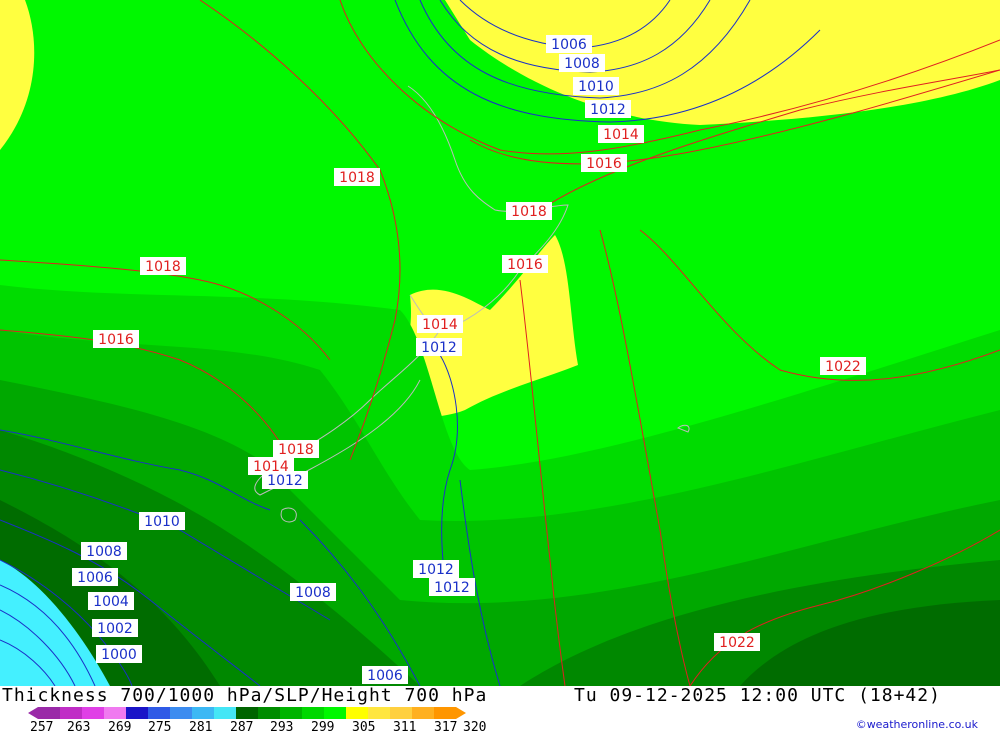 Image resolution: width=1000 pixels, height=735 pixels. Describe the element at coordinates (33, 713) in the screenshot. I see `legend-arrow-left` at that location.